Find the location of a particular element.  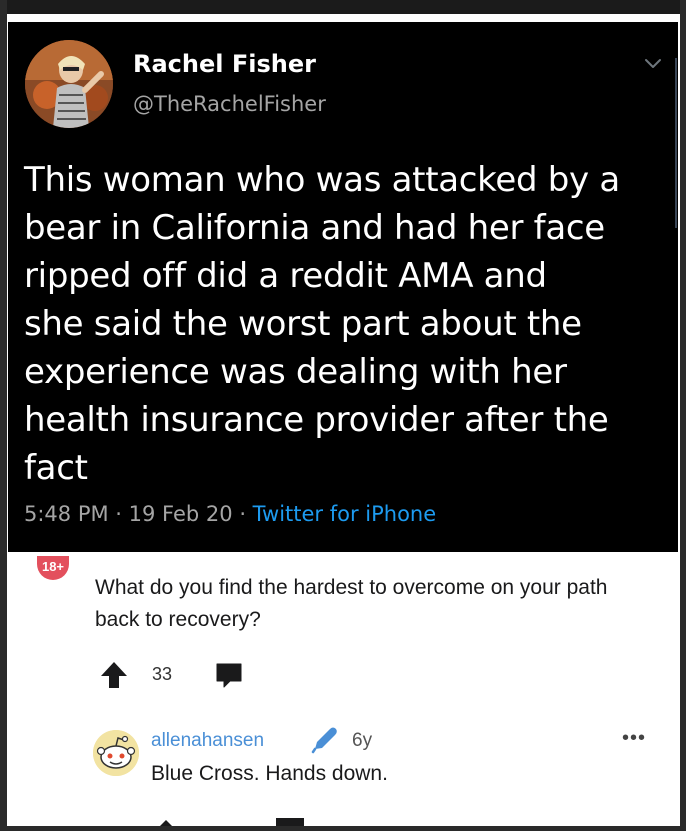

tweet-text-line: she said the worst part about the is located at coordinates (303, 324).